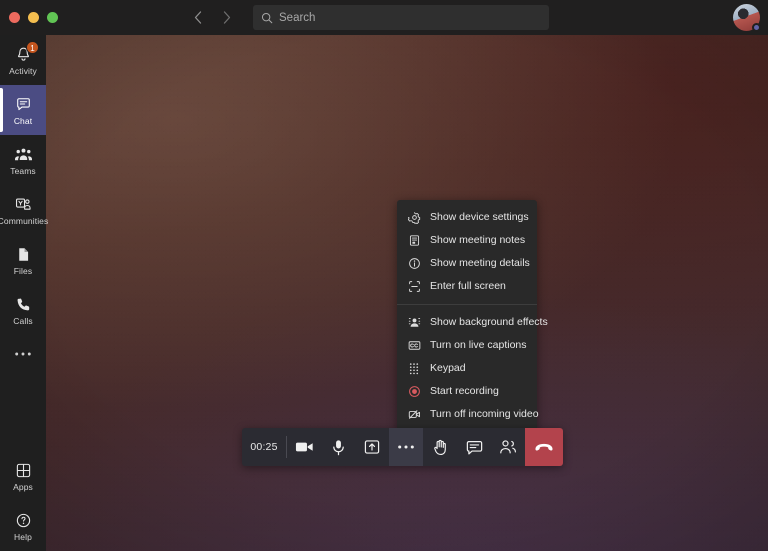  I want to click on menu-item-show-meeting-details: Show meeting details, so click(467, 263).